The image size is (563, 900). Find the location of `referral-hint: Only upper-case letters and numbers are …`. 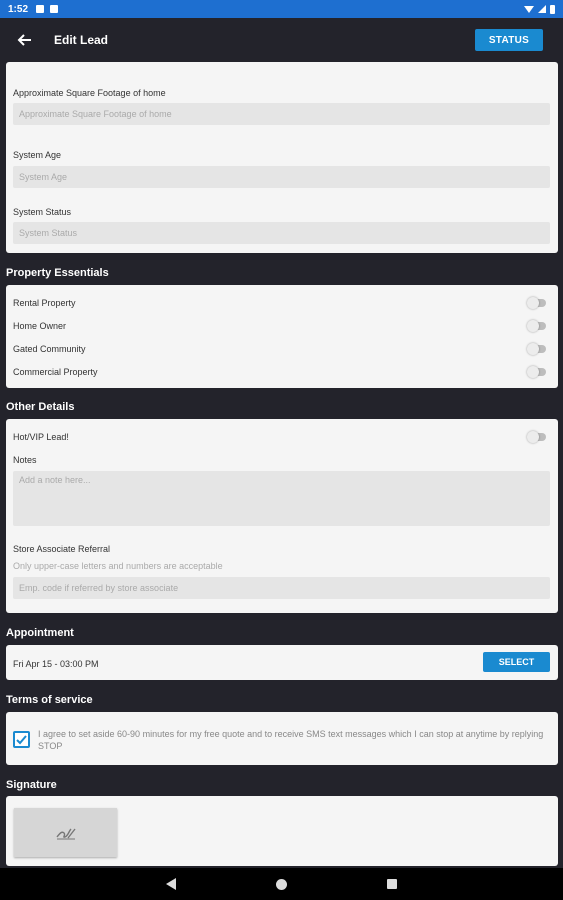

referral-hint: Only upper-case letters and numbers are … is located at coordinates (118, 566).